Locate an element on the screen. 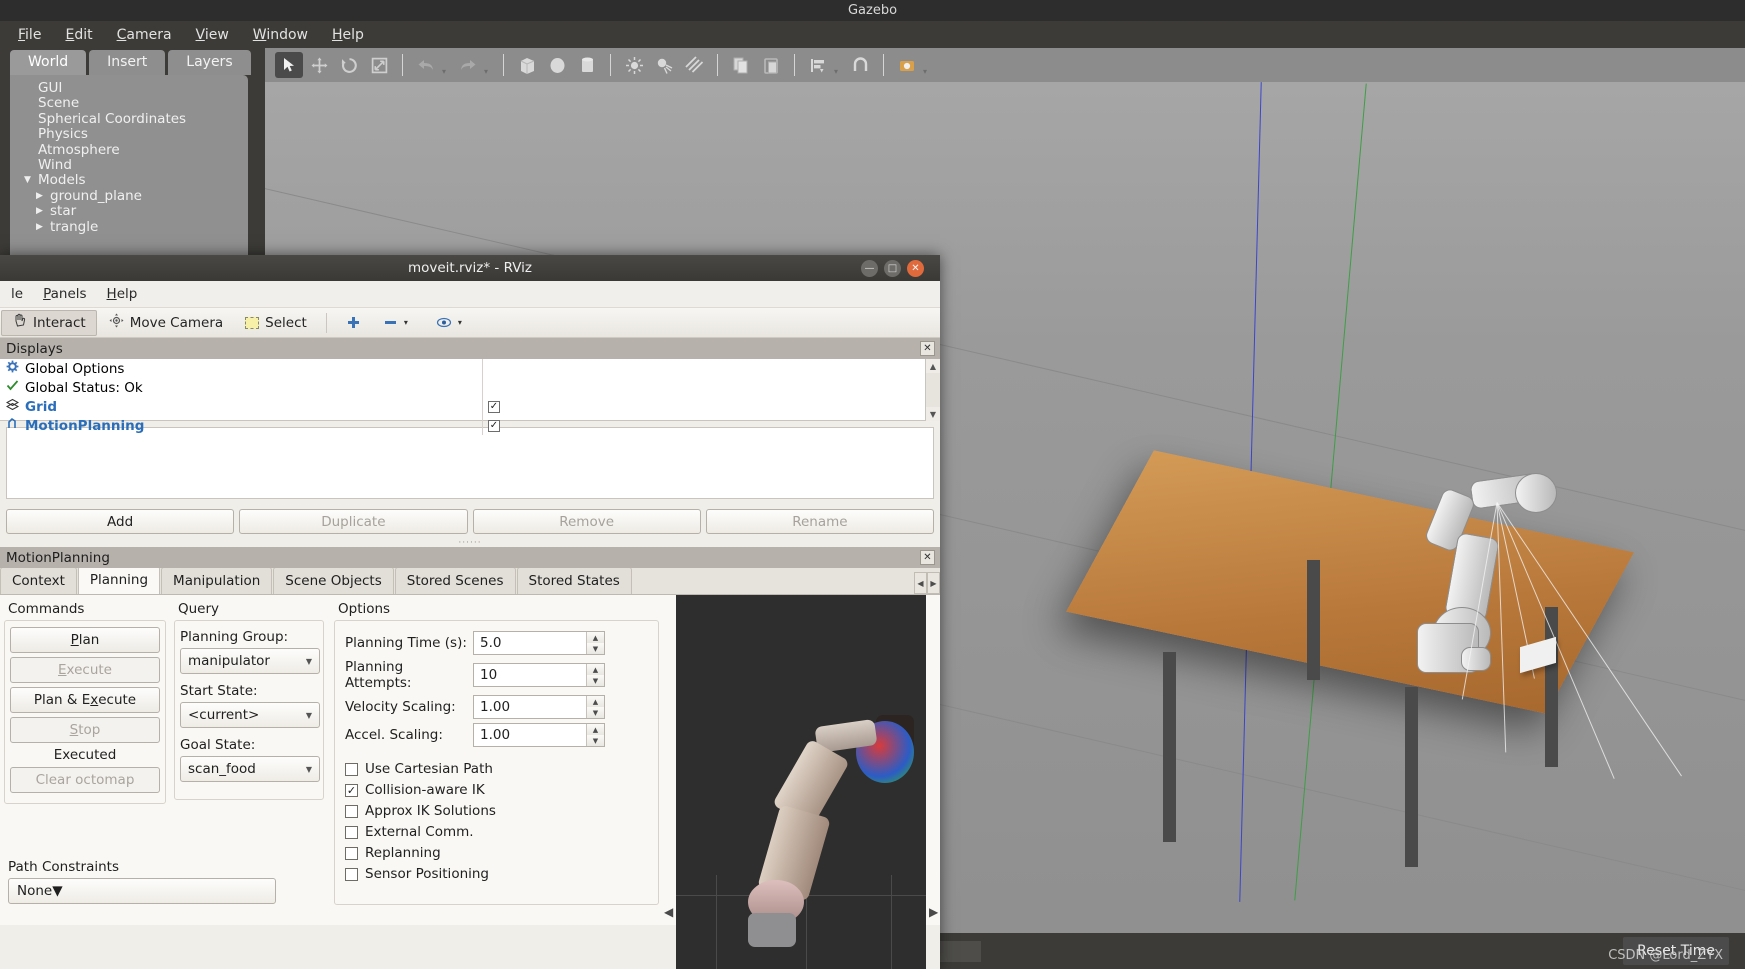 The height and width of the screenshot is (969, 1745). tree-item-gui: GUI is located at coordinates (129, 88).